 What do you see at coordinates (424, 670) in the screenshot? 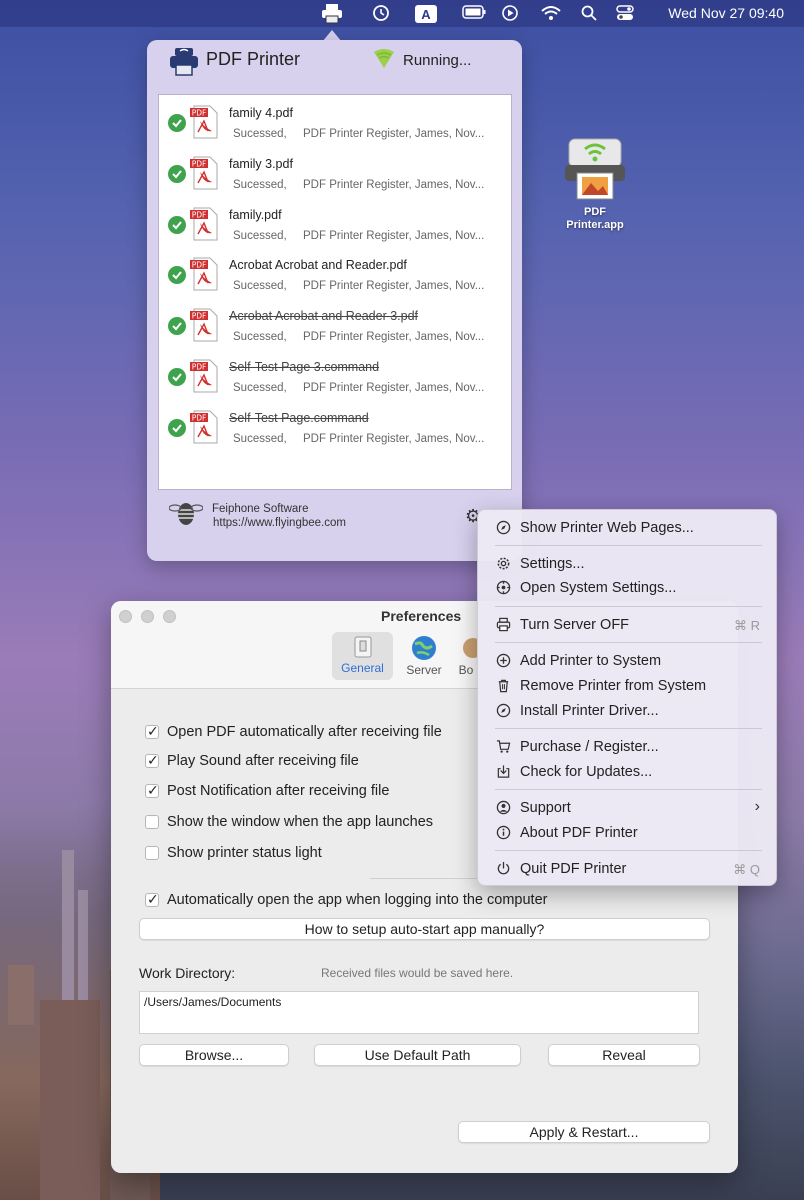
I see `tab-server-label: Server` at bounding box center [424, 670].